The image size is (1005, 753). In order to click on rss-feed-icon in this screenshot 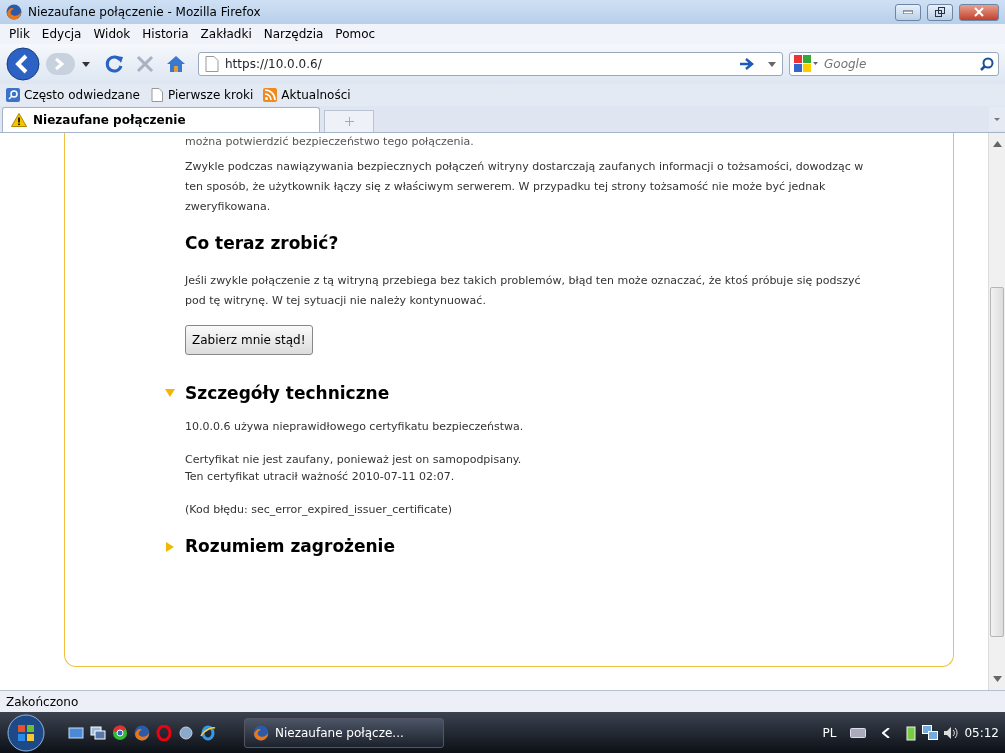, I will do `click(270, 95)`.